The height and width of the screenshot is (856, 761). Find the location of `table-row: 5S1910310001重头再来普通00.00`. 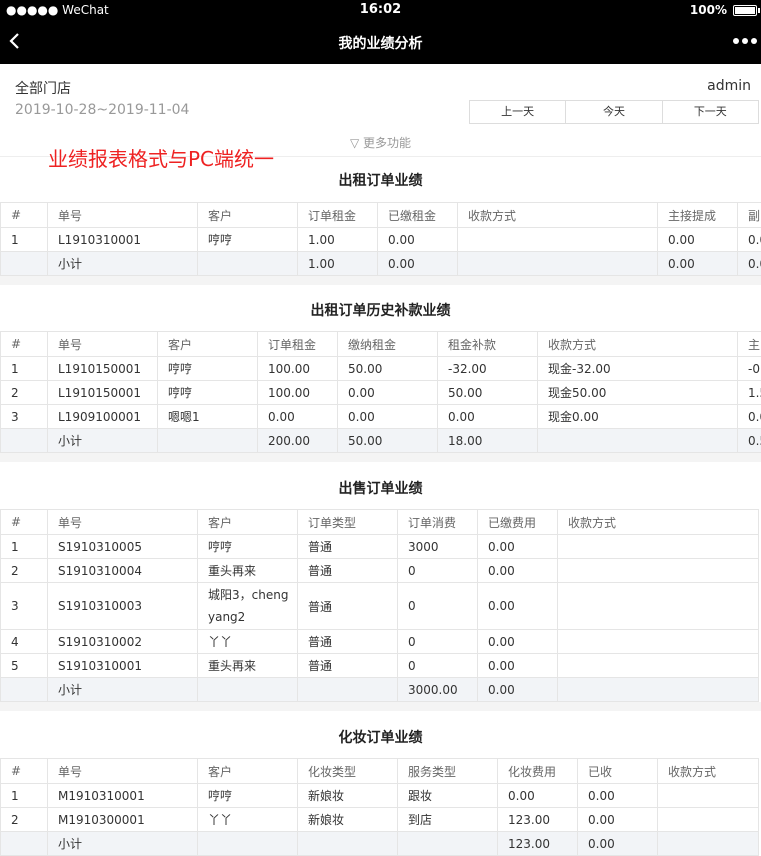

table-row: 5S1910310001重头再来普通00.00 is located at coordinates (380, 666).